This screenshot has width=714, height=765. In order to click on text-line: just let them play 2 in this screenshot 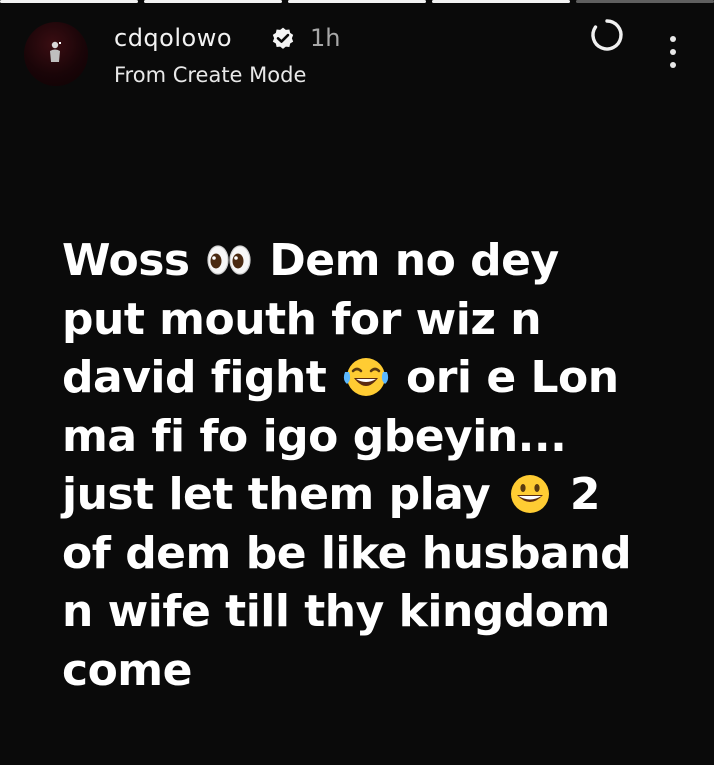, I will do `click(377, 495)`.